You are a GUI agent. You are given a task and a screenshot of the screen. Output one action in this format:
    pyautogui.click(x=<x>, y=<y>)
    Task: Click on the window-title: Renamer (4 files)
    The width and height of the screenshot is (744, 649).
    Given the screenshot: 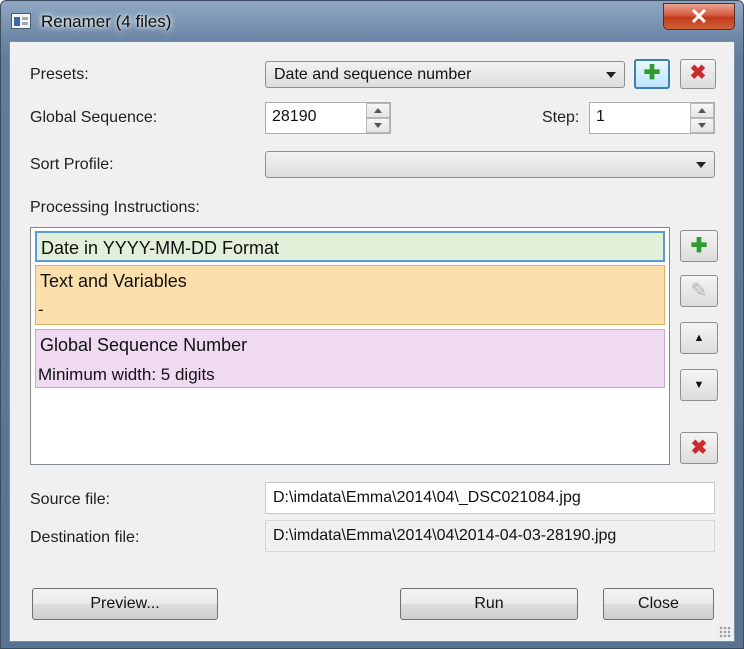 What is the action you would take?
    pyautogui.click(x=106, y=21)
    